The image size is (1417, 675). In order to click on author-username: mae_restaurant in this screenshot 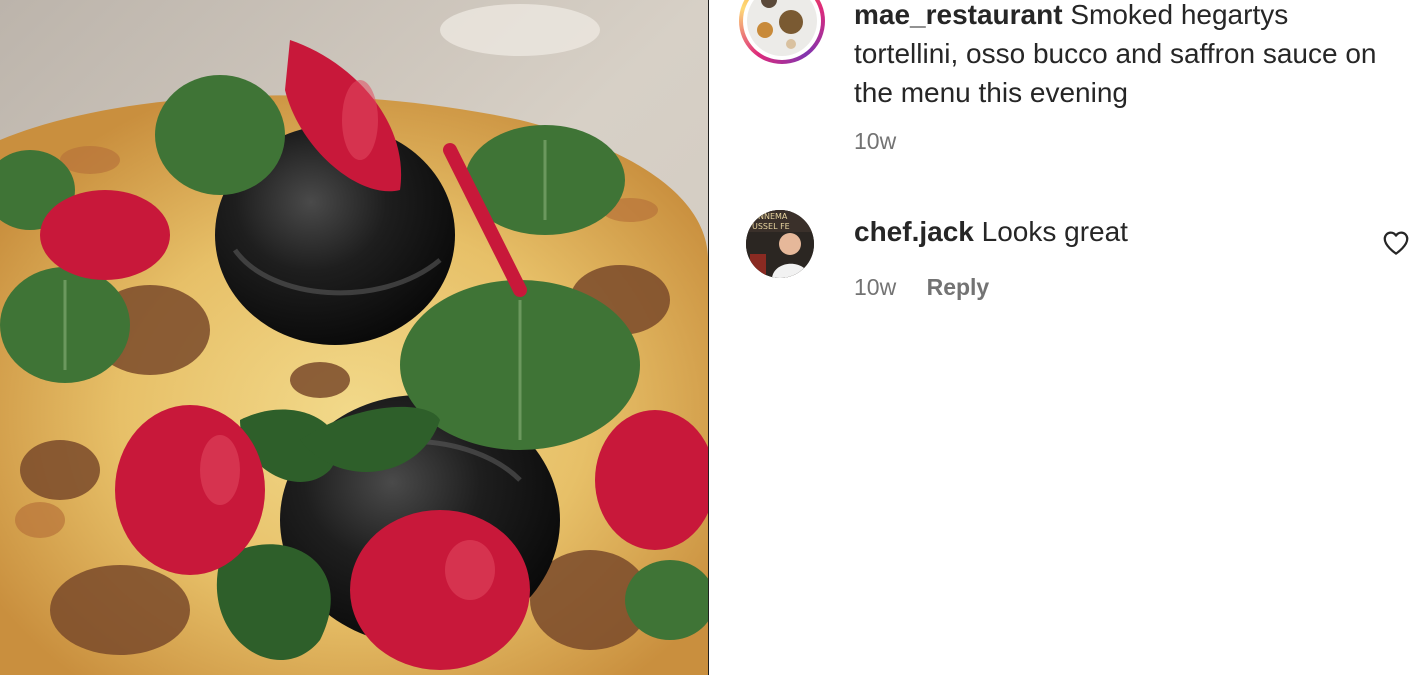, I will do `click(958, 15)`.